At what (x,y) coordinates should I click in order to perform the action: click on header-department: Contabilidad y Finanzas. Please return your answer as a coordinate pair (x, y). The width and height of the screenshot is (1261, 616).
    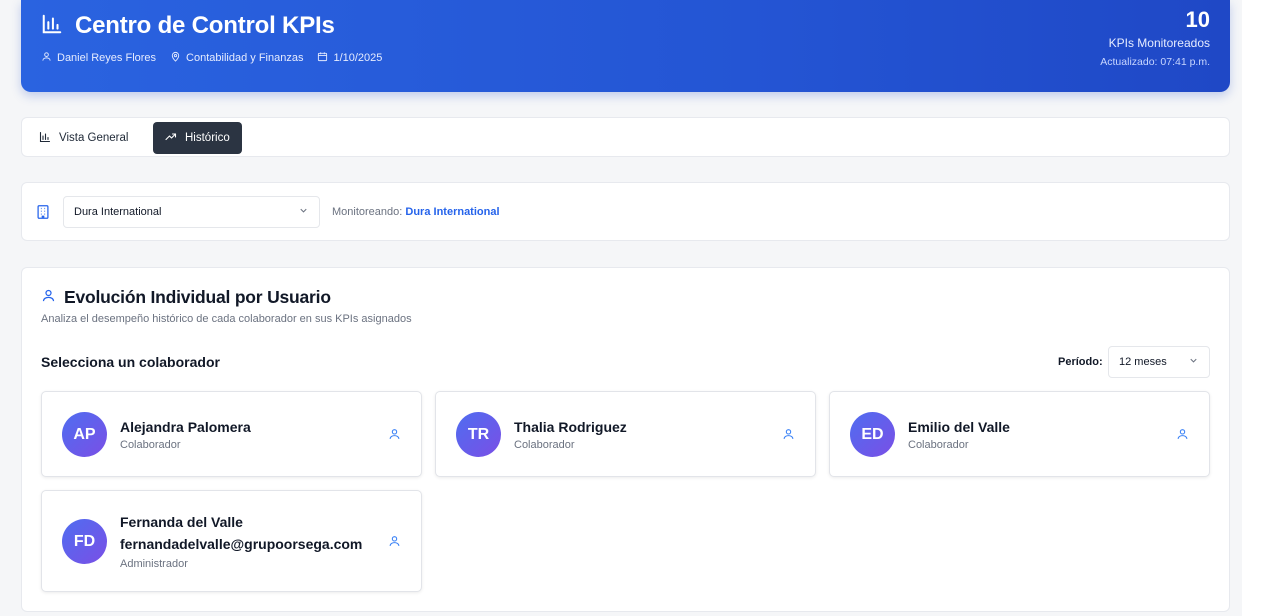
    Looking at the image, I should click on (236, 58).